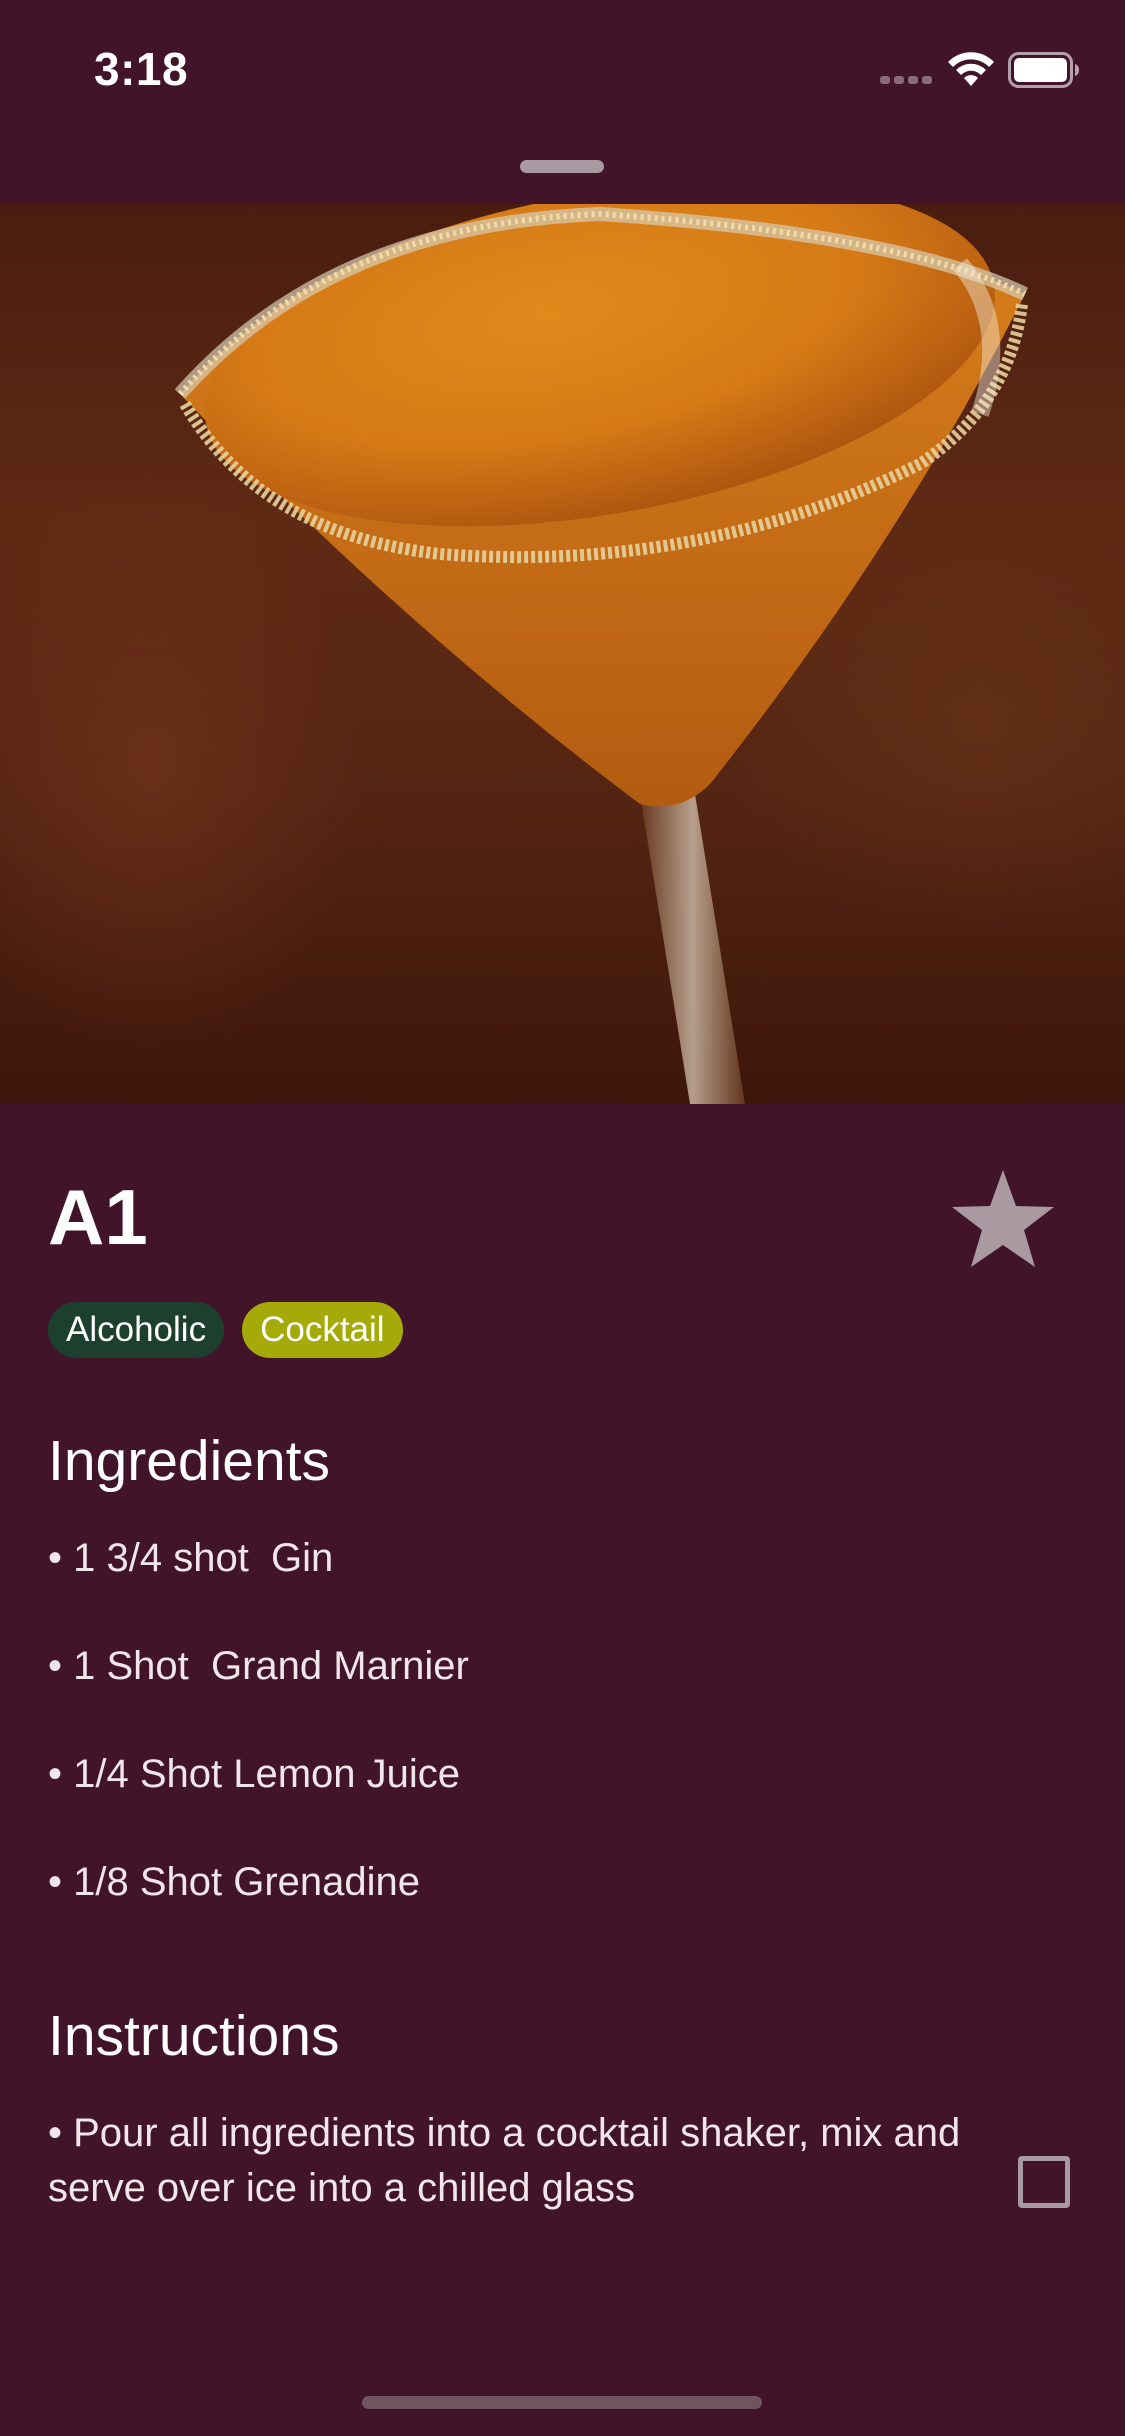  I want to click on battery-full-icon, so click(1043, 70).